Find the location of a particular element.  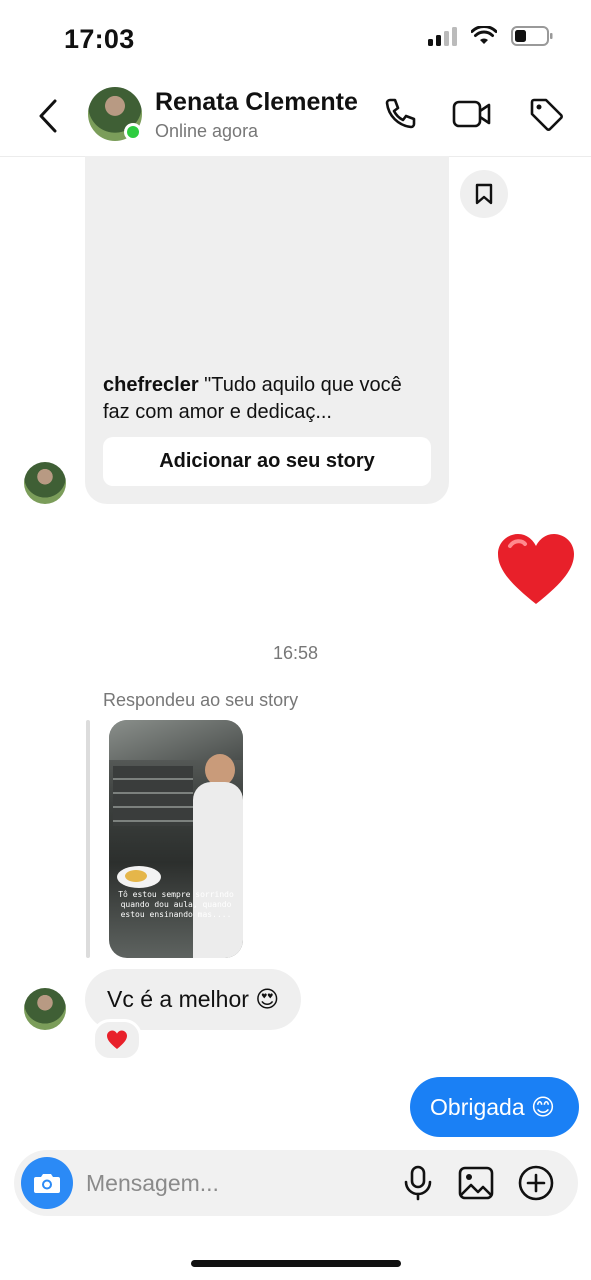

microphone-icon is located at coordinates (418, 1183).